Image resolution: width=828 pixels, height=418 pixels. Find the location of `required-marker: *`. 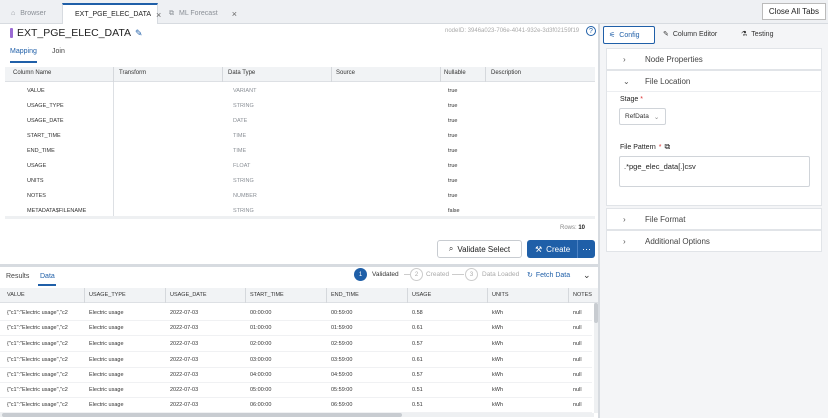

required-marker: * is located at coordinates (641, 99).